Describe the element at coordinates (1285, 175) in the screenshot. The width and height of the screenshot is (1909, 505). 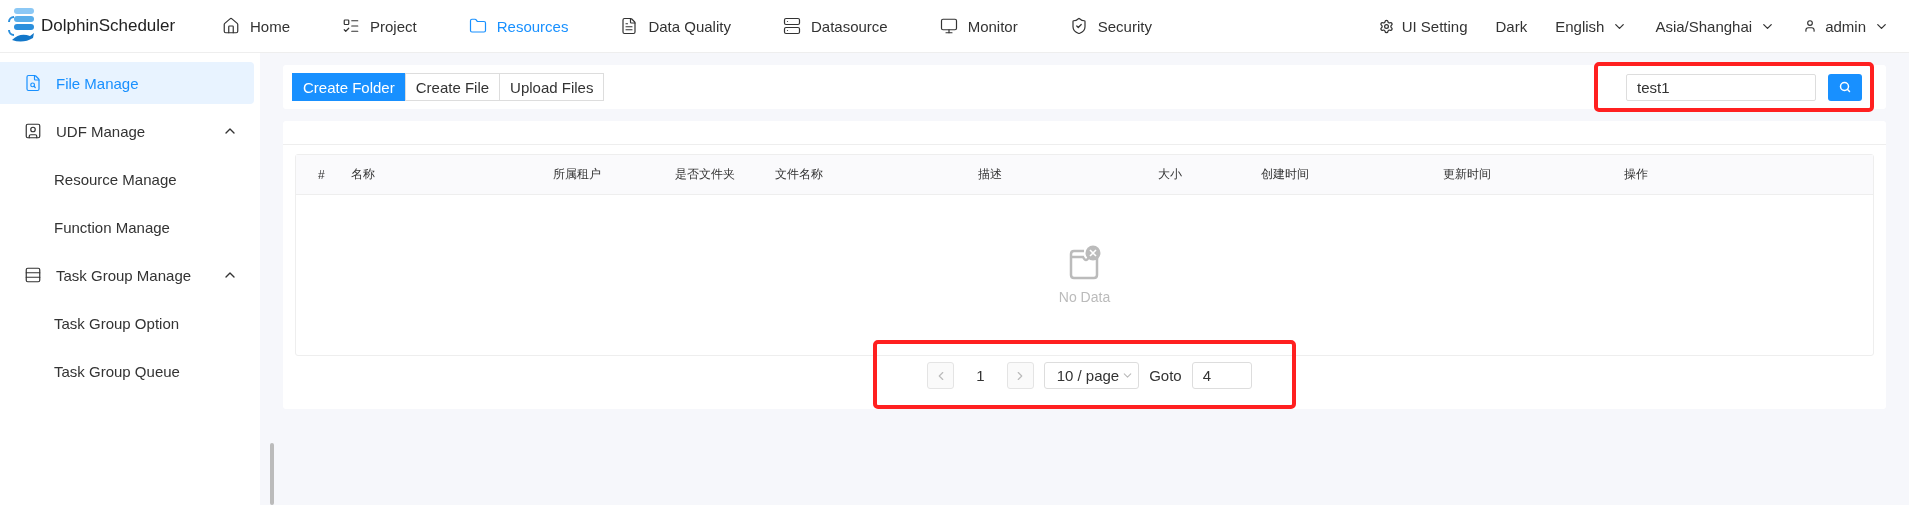
I see `column-header: 创建时间` at that location.